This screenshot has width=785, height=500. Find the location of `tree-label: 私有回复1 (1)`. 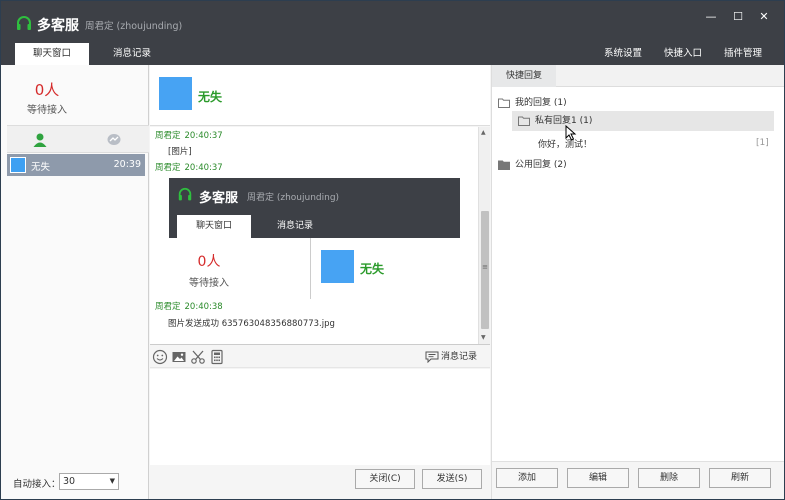

tree-label: 私有回复1 (1) is located at coordinates (564, 121).